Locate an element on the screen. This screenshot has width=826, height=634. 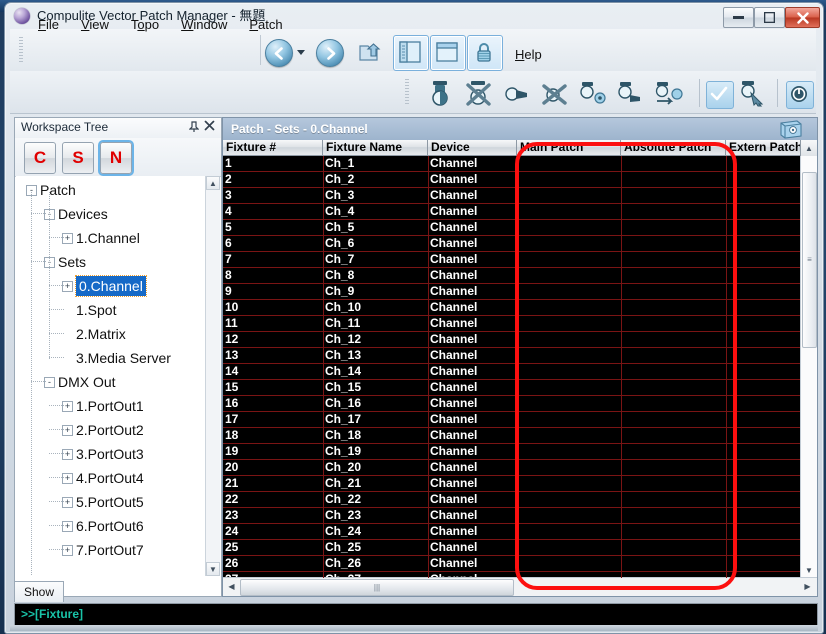
table-row: 1 Ch_1 Channel is located at coordinates (512, 164).